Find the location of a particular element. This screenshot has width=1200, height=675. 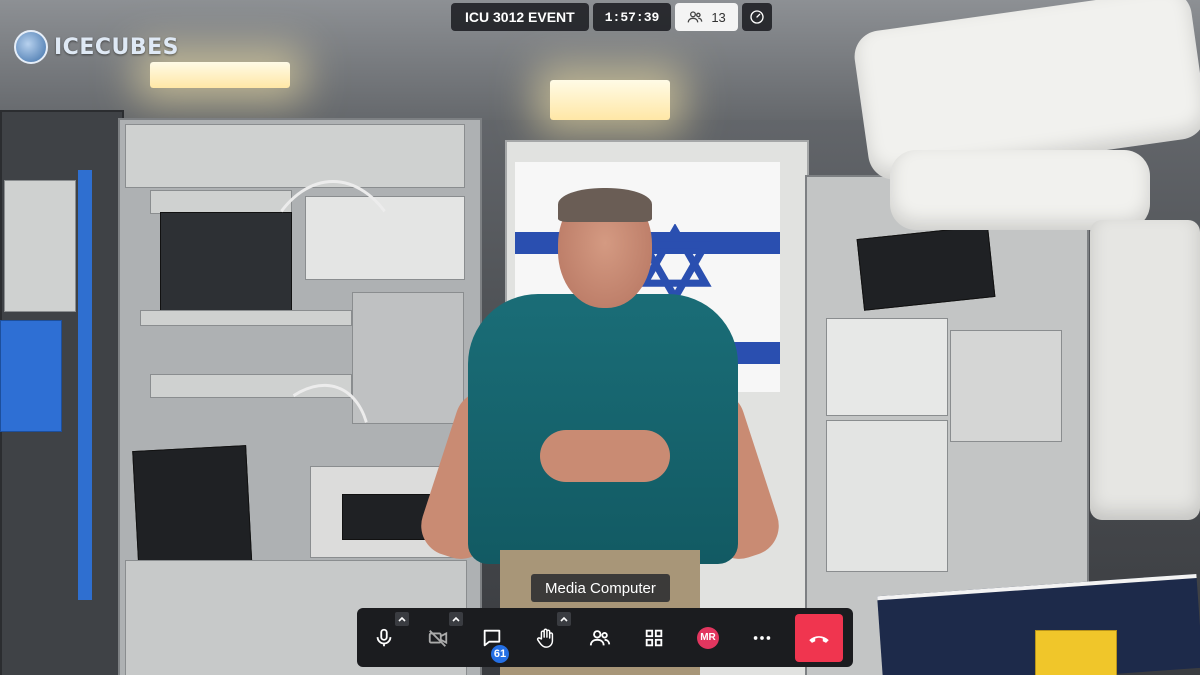

tile-view-icon is located at coordinates (654, 637).